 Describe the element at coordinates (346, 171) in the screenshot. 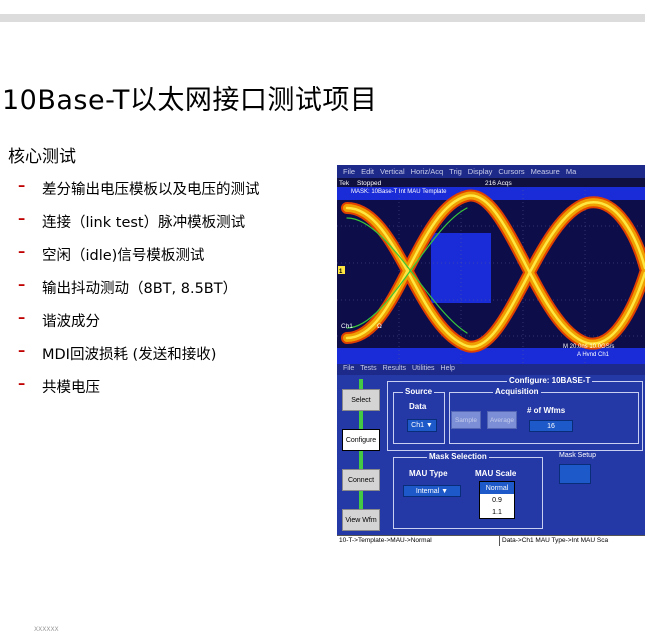

I see `menu-file: File` at that location.